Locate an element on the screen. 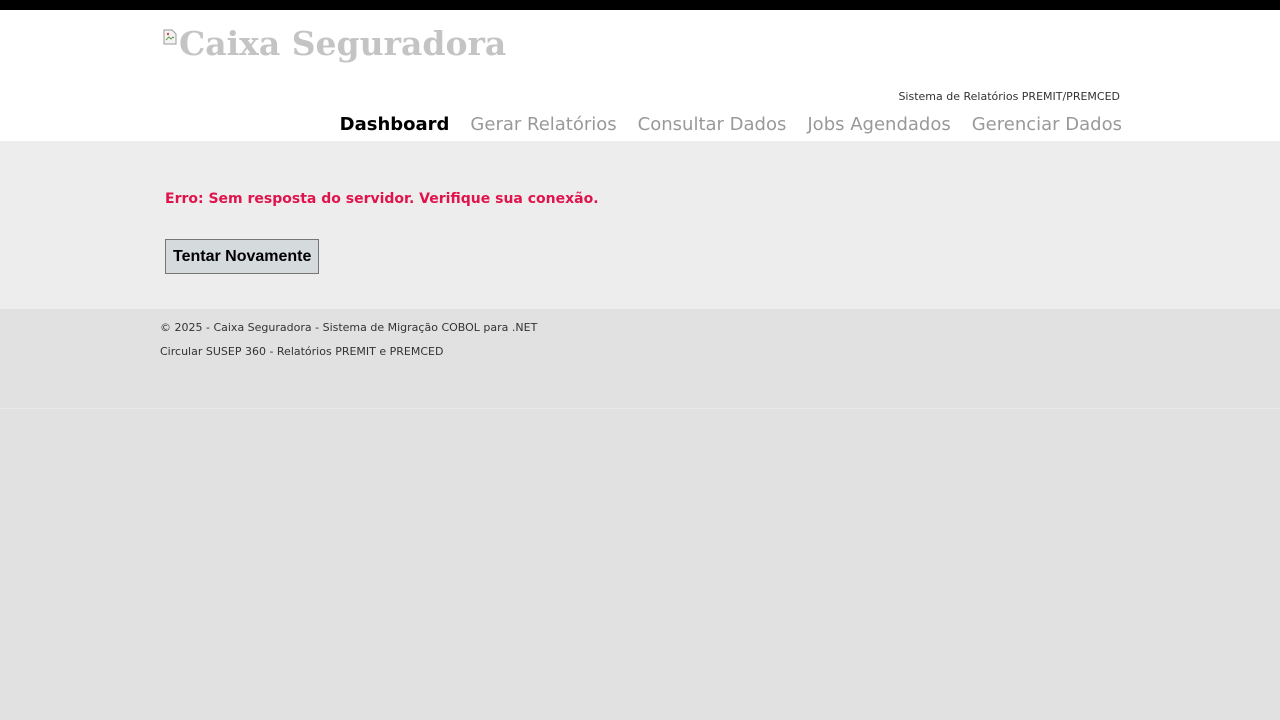  company-logo: Caixa Seguradora is located at coordinates (334, 43).